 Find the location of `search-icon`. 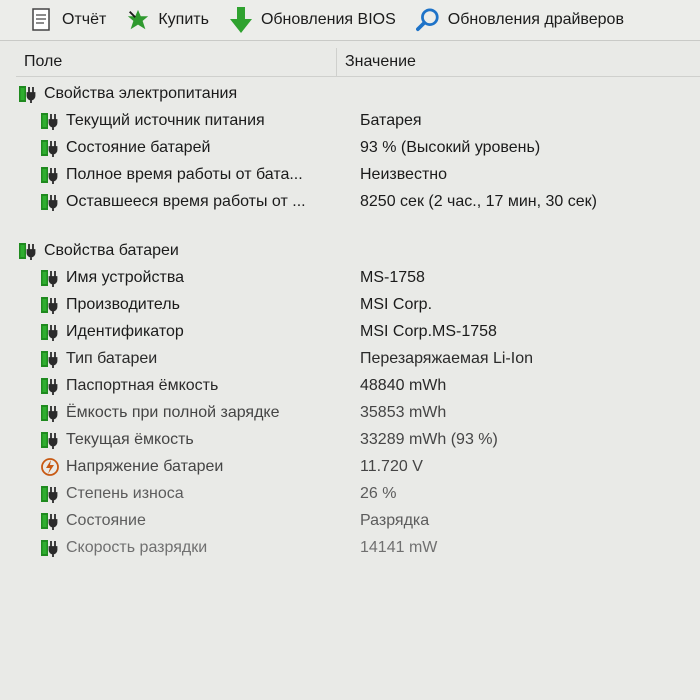

search-icon is located at coordinates (427, 20).